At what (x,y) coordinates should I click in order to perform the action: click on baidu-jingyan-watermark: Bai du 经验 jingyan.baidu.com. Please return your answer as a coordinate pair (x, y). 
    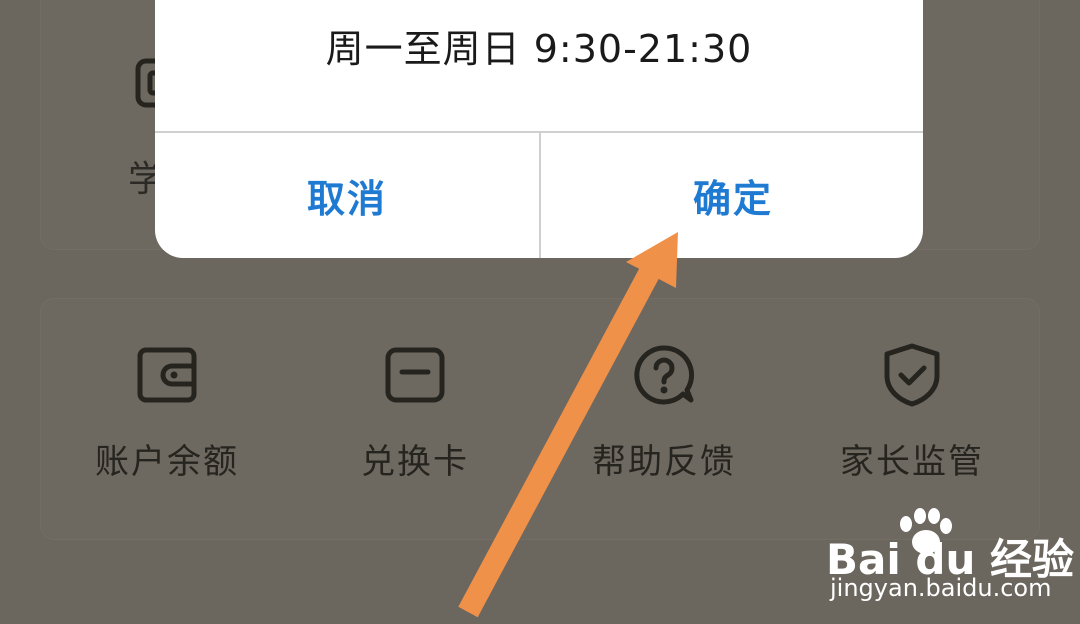
    Looking at the image, I should click on (951, 563).